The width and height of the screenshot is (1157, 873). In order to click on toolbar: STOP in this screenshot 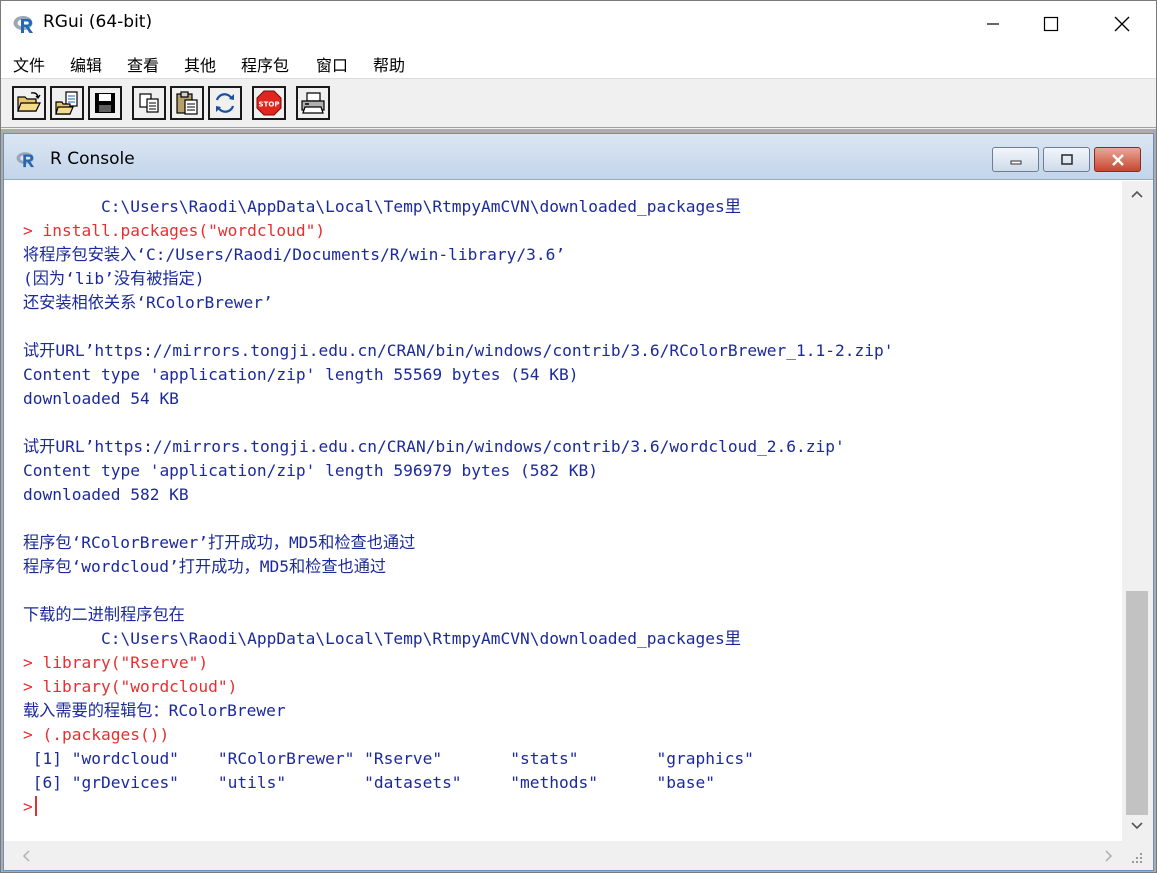, I will do `click(578, 104)`.